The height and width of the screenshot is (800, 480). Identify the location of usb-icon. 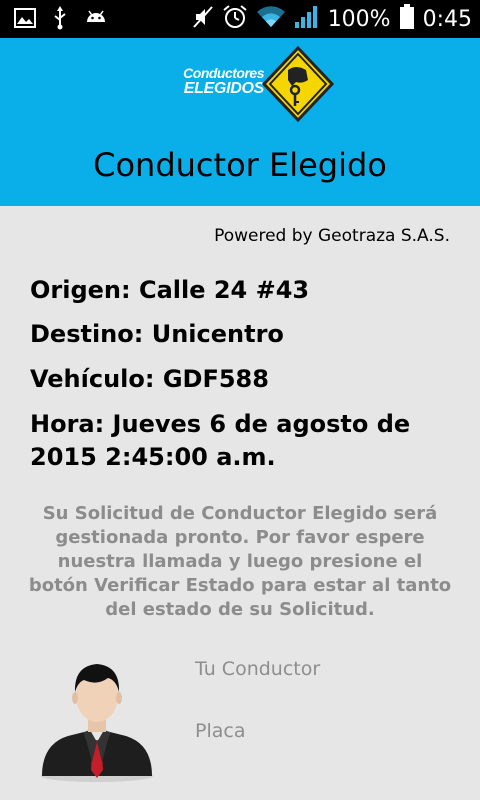
(60, 20).